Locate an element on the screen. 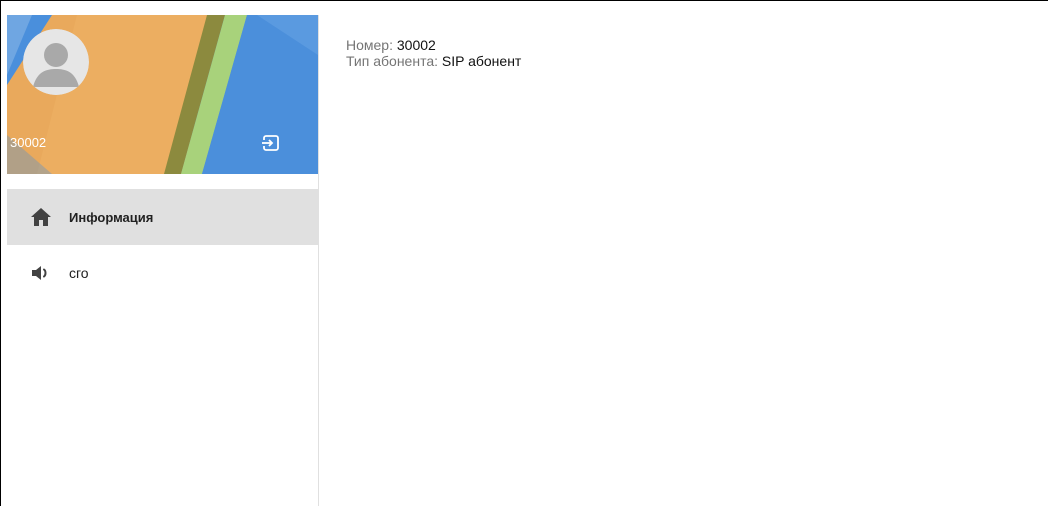 This screenshot has width=1048, height=506. home-icon is located at coordinates (41, 217).